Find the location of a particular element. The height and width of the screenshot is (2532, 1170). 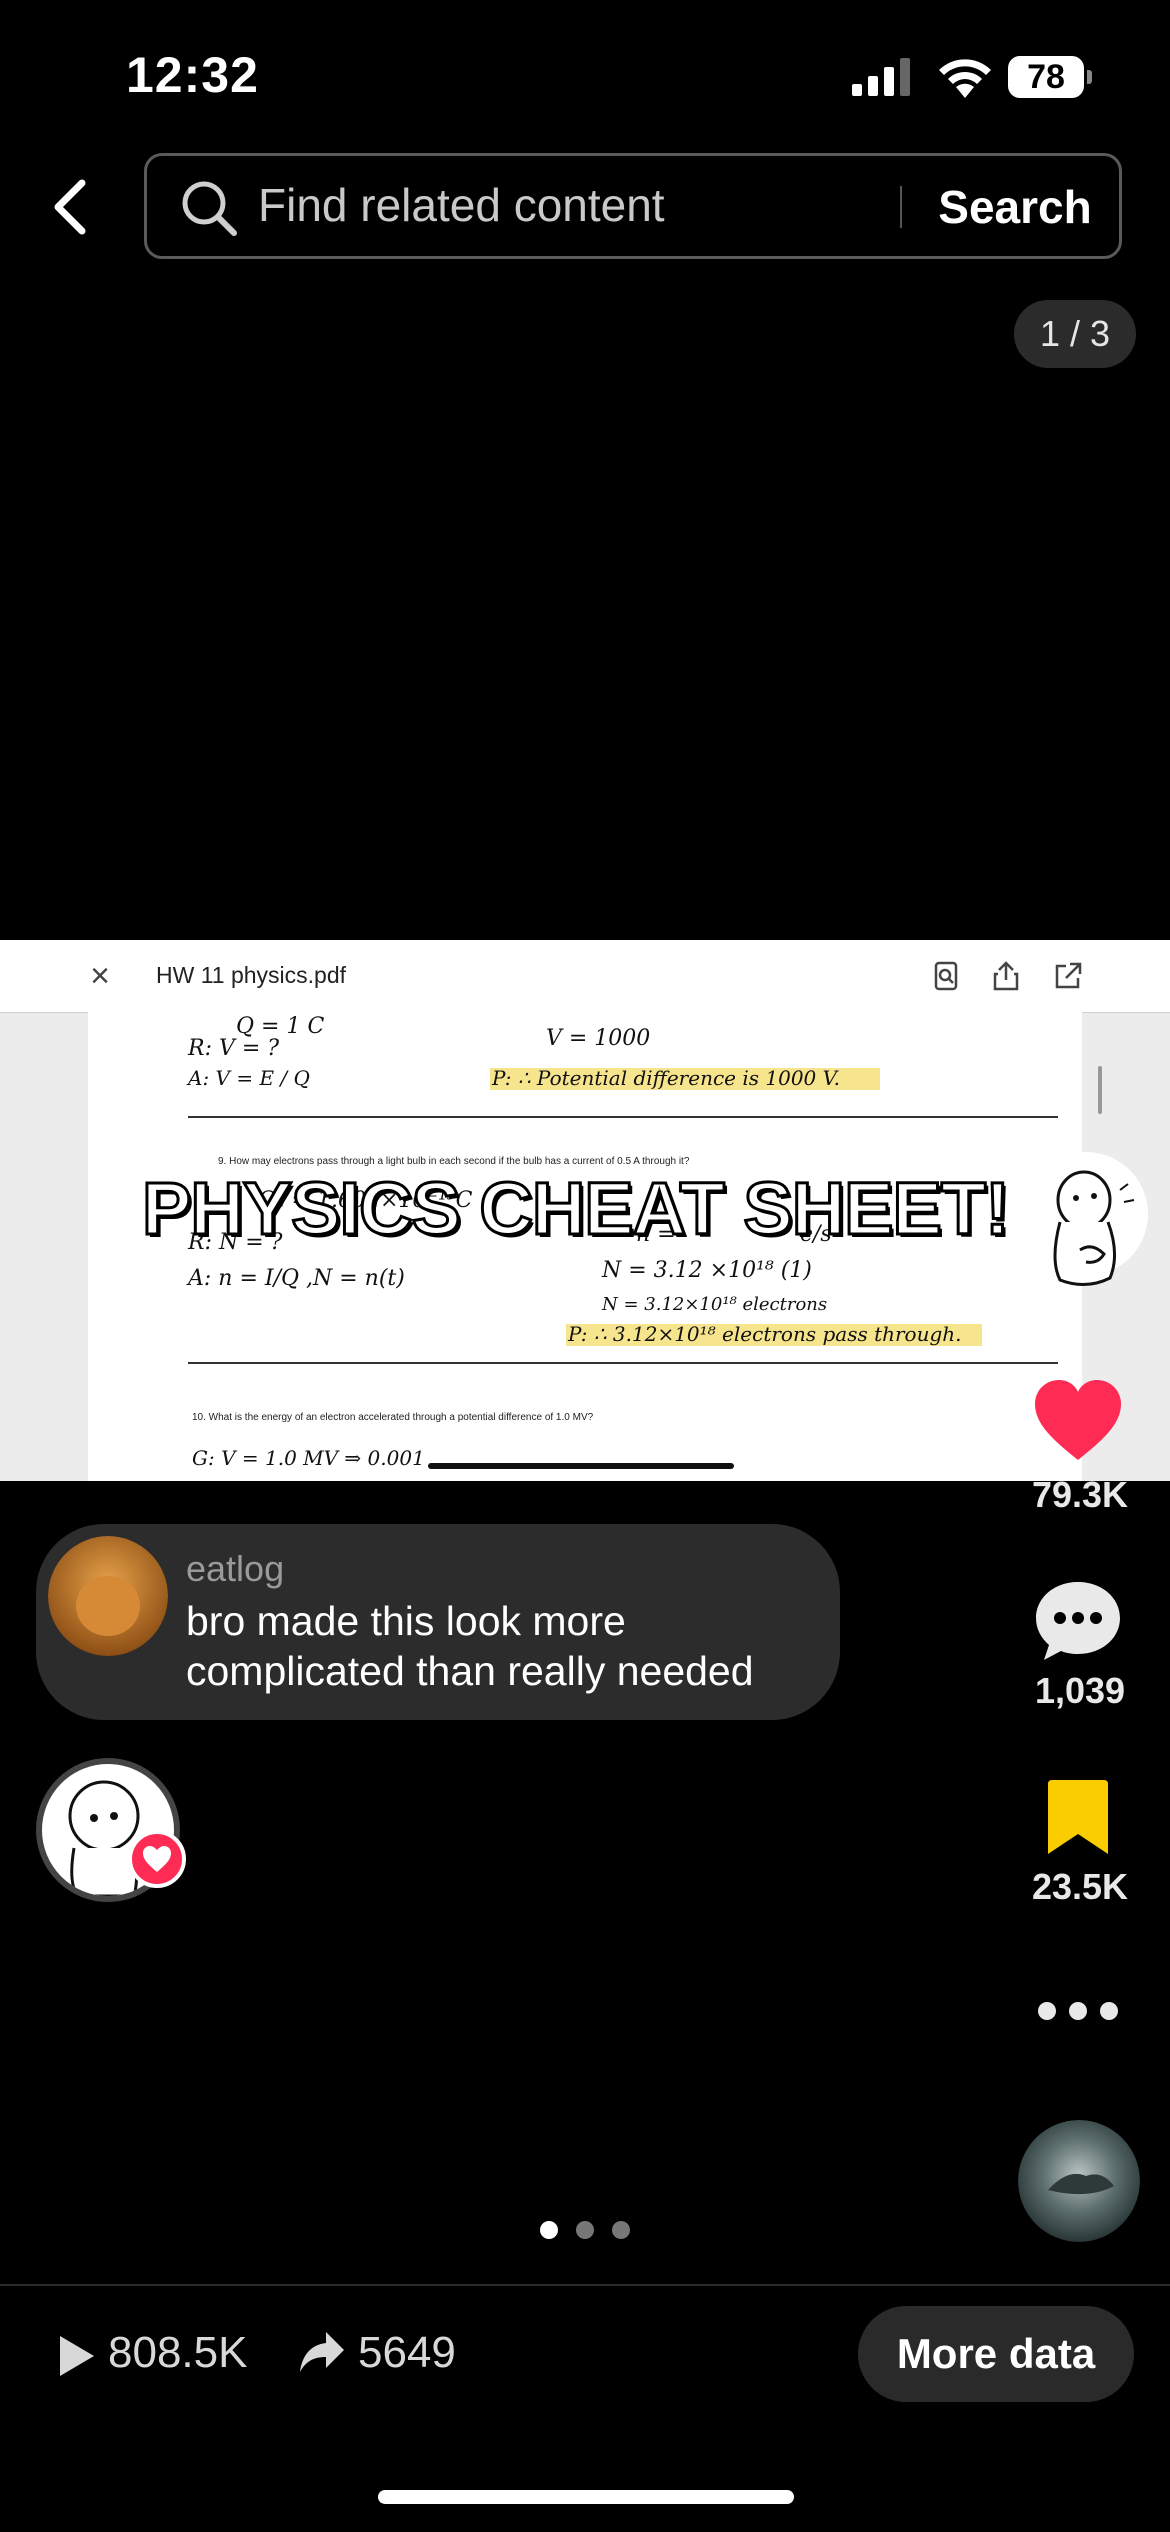

share-arrow-icon is located at coordinates (322, 2352).